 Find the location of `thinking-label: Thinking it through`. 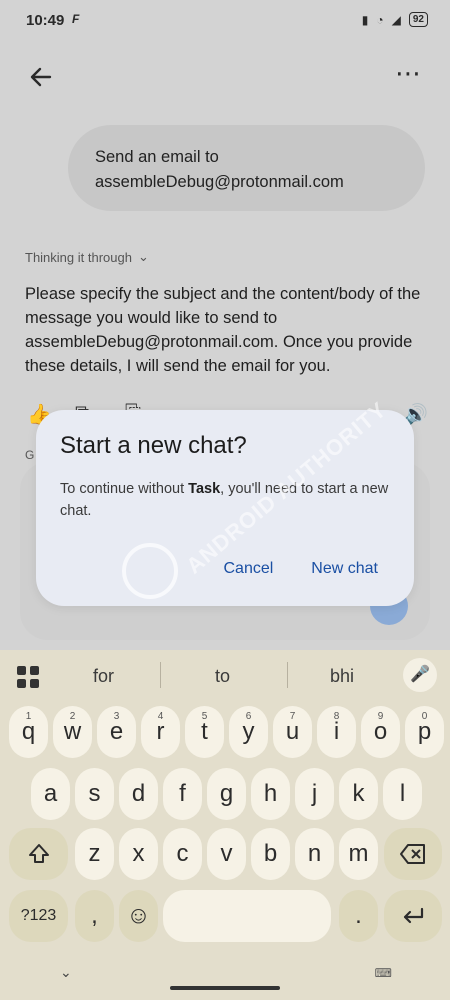

thinking-label: Thinking it through is located at coordinates (78, 257).